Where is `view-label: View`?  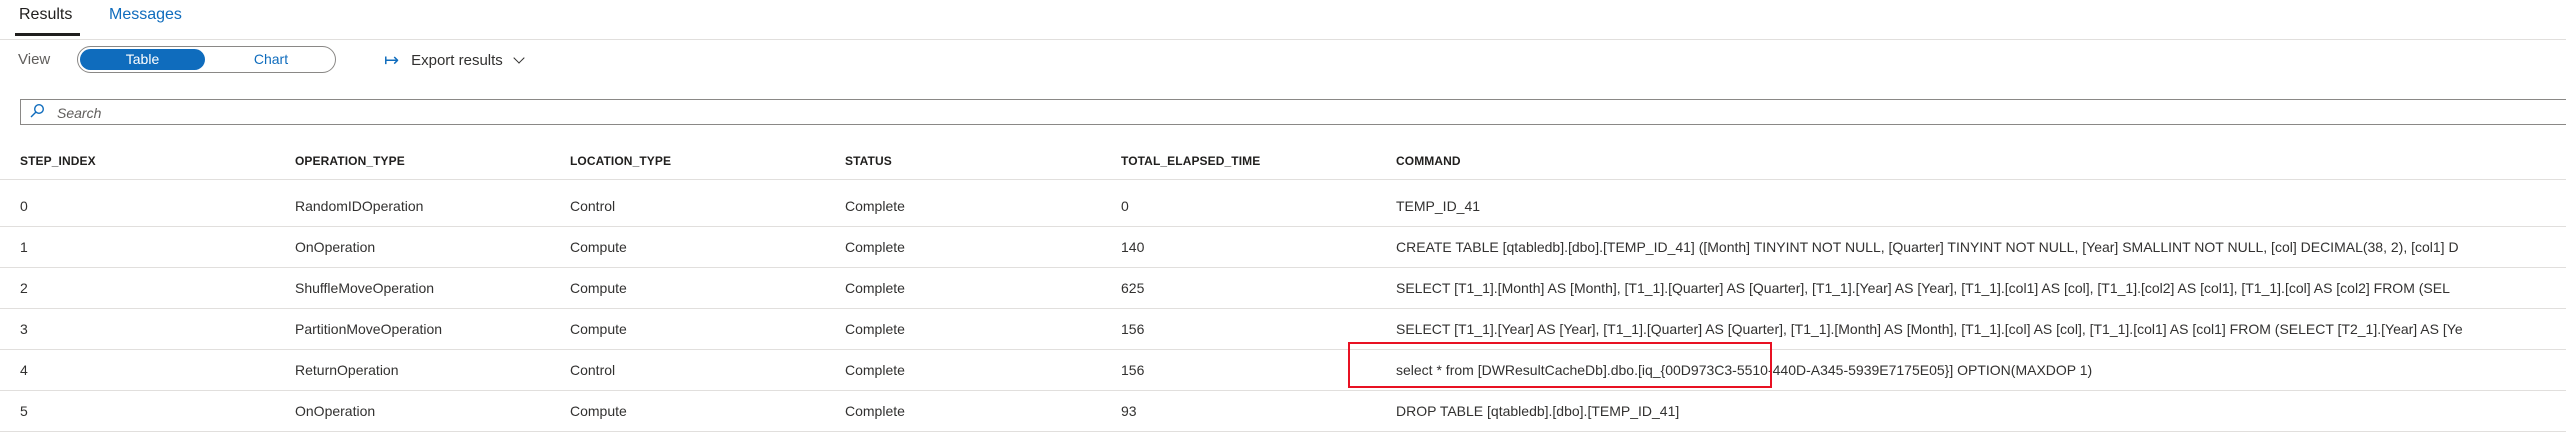 view-label: View is located at coordinates (34, 59).